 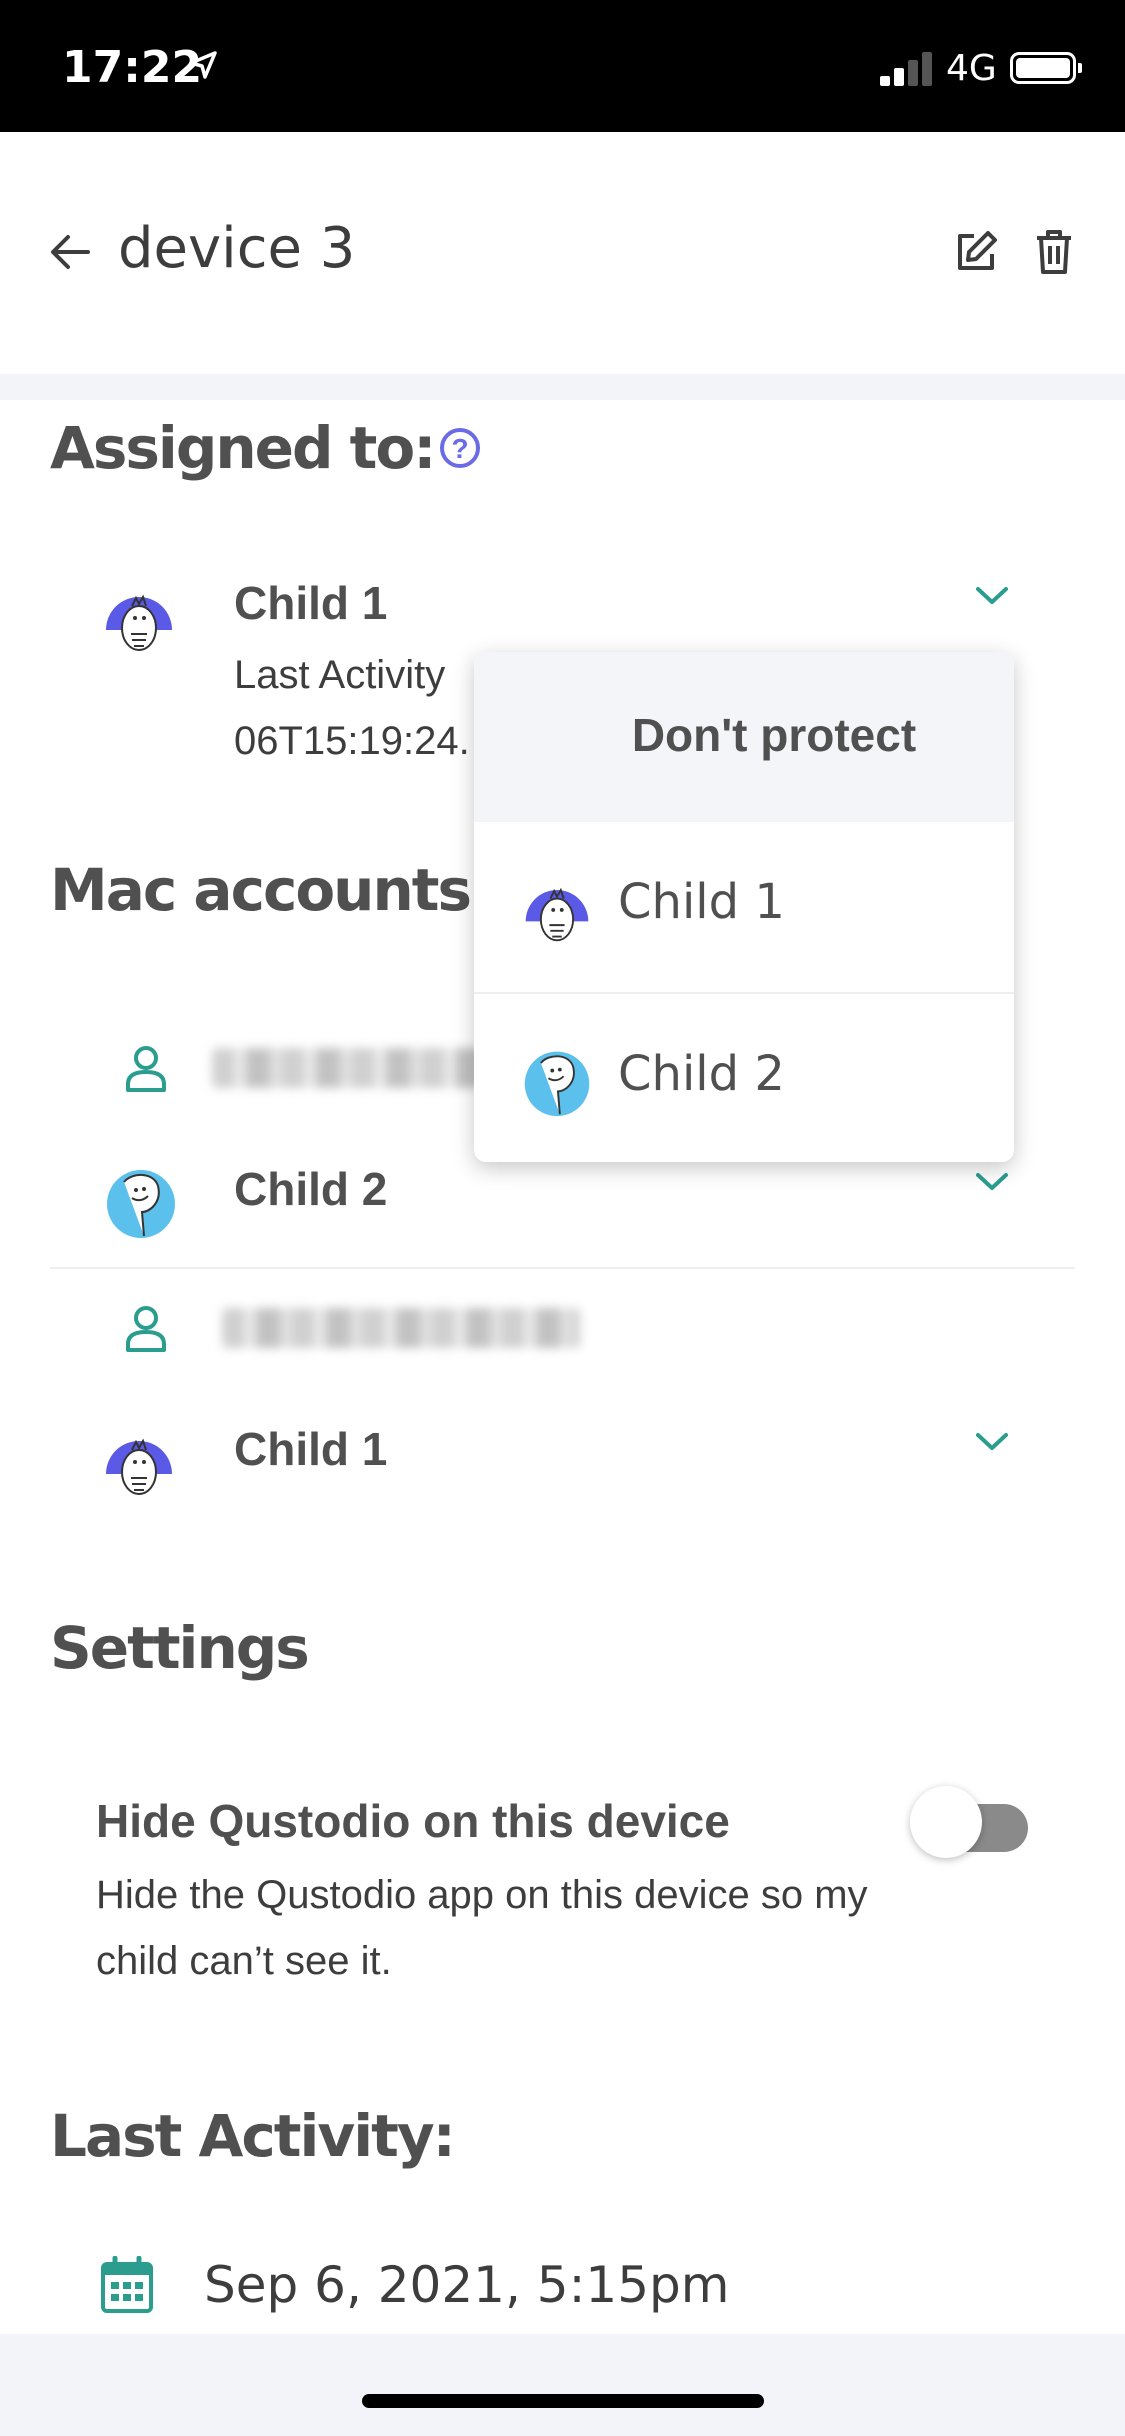 What do you see at coordinates (774, 735) in the screenshot?
I see `dont-protect-label: Don't protect` at bounding box center [774, 735].